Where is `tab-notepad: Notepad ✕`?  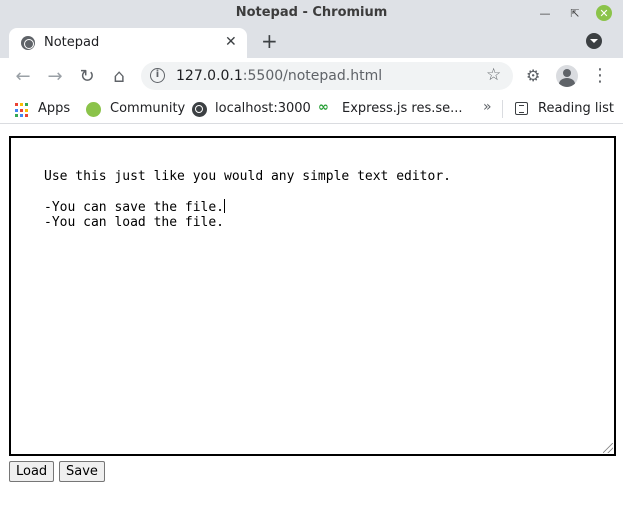
tab-notepad: Notepad ✕ is located at coordinates (128, 43).